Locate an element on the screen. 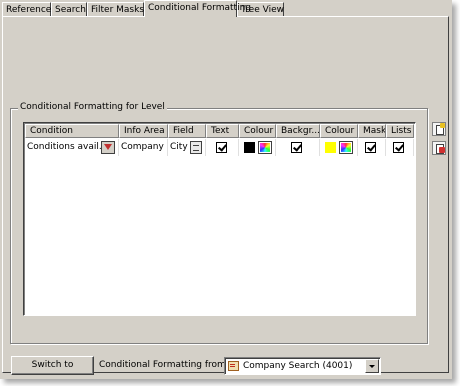 This screenshot has width=460, height=386. delete-format-icon is located at coordinates (439, 148).